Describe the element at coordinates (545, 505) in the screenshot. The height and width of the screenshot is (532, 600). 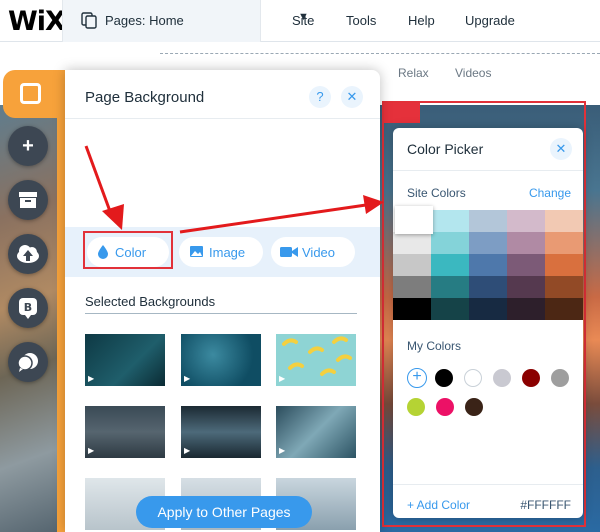
I see `hex-value: #FFFFFF` at that location.